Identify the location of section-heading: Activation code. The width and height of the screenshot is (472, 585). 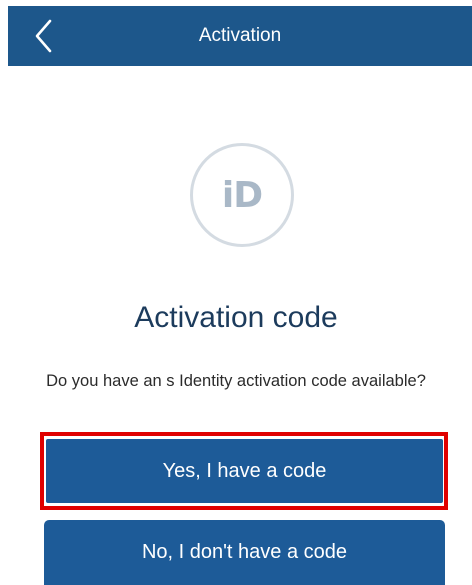
(236, 317).